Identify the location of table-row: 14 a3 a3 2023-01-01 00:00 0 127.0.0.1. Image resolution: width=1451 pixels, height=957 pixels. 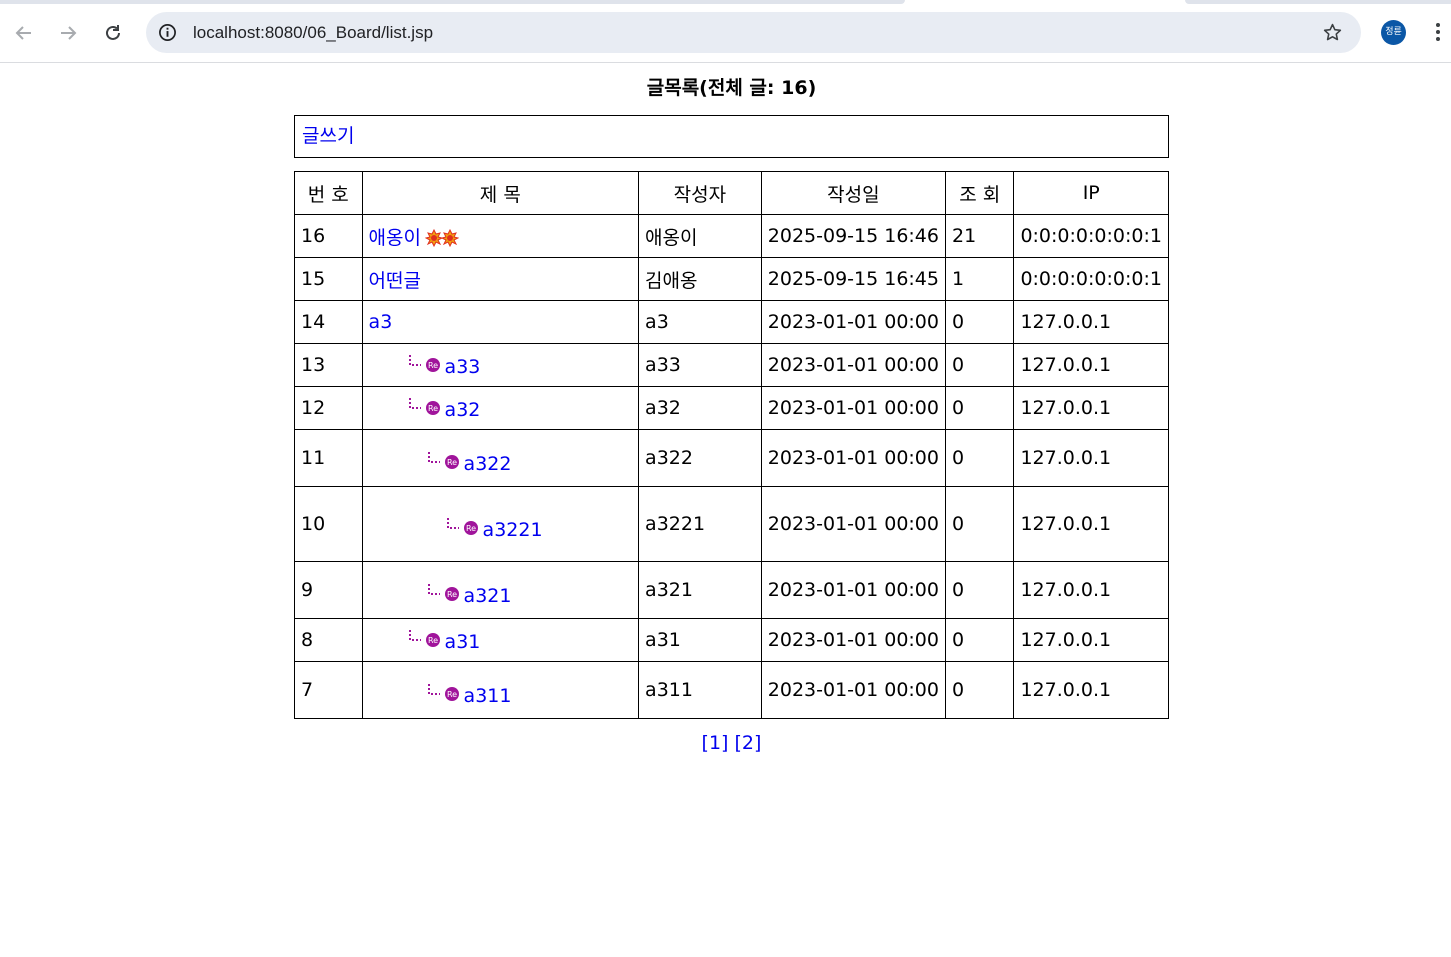
(731, 322).